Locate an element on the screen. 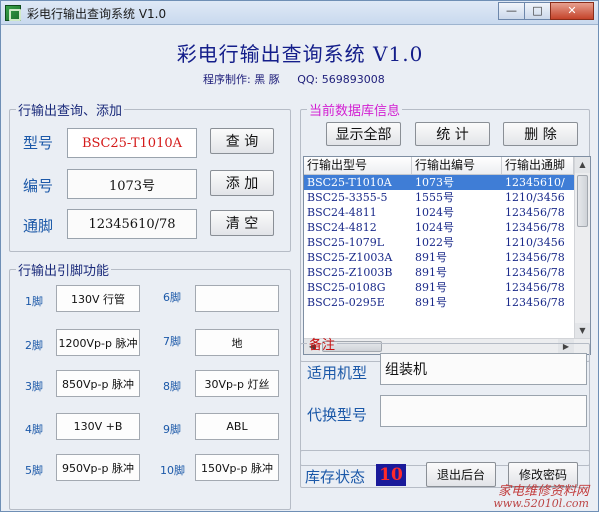 This screenshot has height=512, width=599. cell-code: 1022号 is located at coordinates (434, 242).